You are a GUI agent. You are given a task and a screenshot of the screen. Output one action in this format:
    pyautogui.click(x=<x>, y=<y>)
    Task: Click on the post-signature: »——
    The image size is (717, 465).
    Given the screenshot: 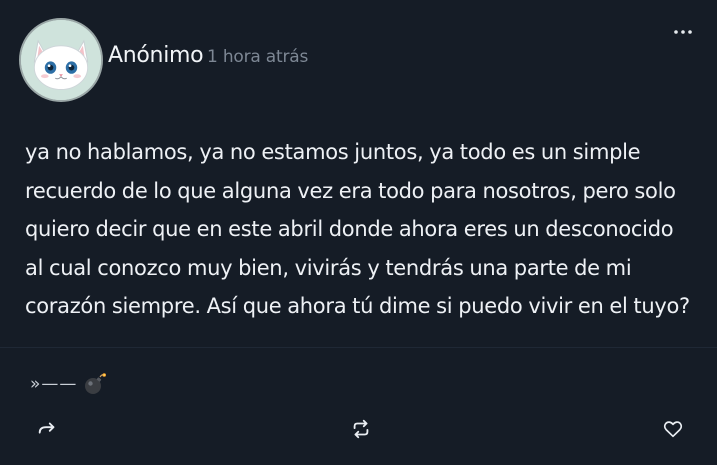 What is the action you would take?
    pyautogui.click(x=68, y=384)
    